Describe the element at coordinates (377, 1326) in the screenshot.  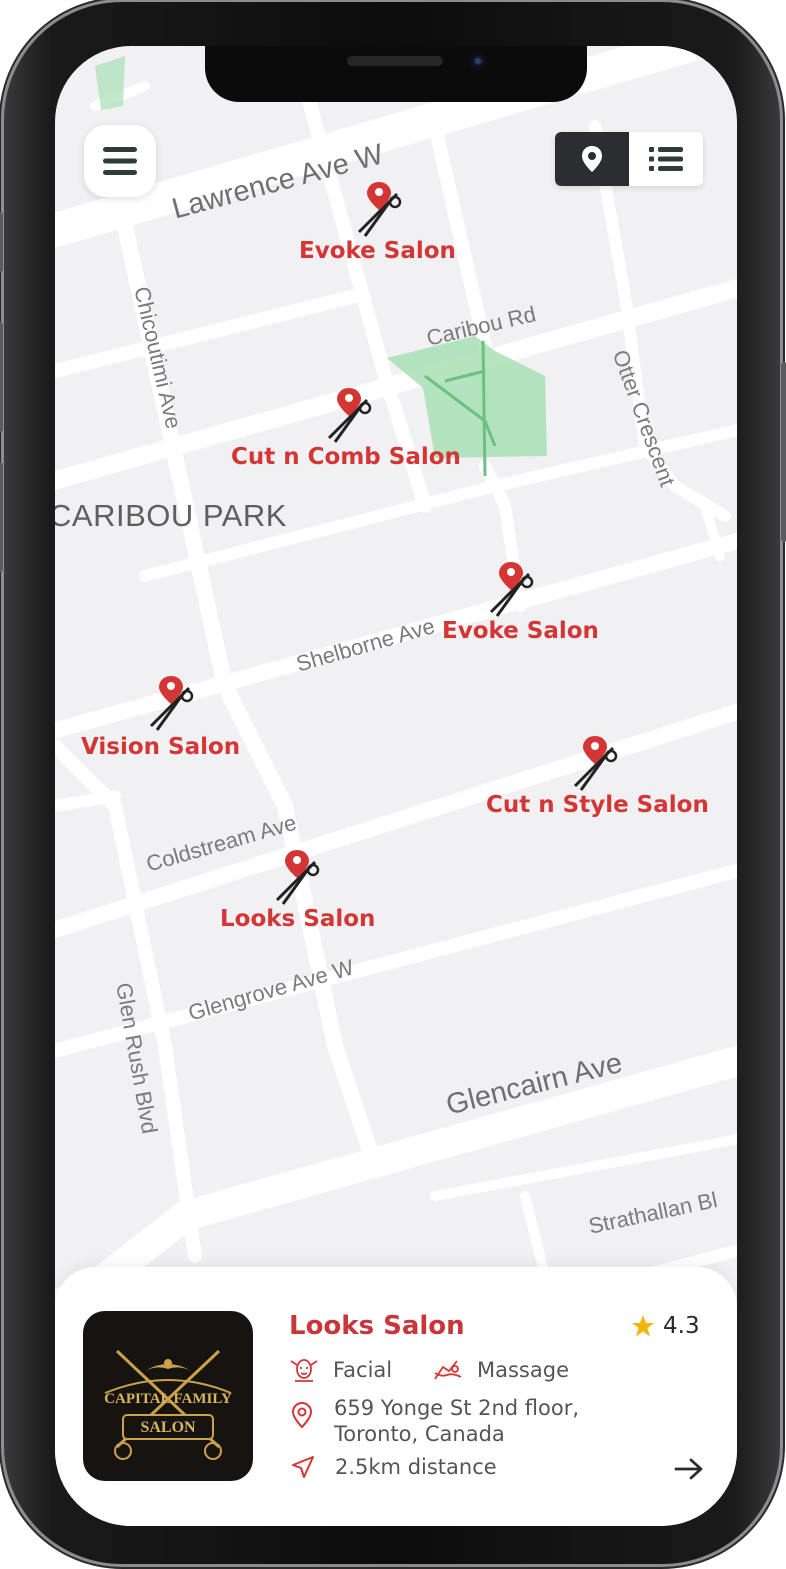
I see `salon-name: Looks Salon` at that location.